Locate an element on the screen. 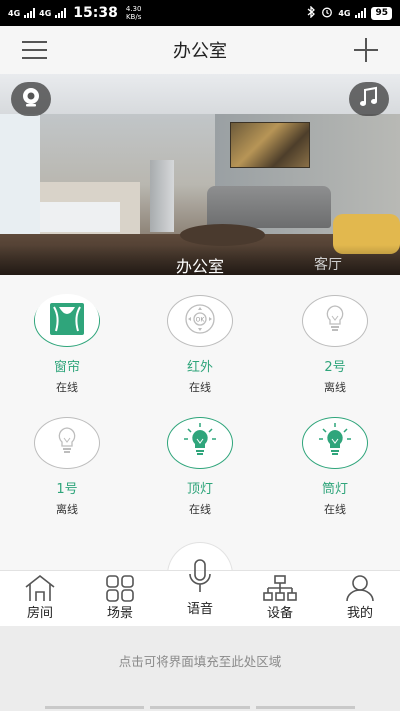 The image size is (400, 711). music-note-icon is located at coordinates (369, 99).